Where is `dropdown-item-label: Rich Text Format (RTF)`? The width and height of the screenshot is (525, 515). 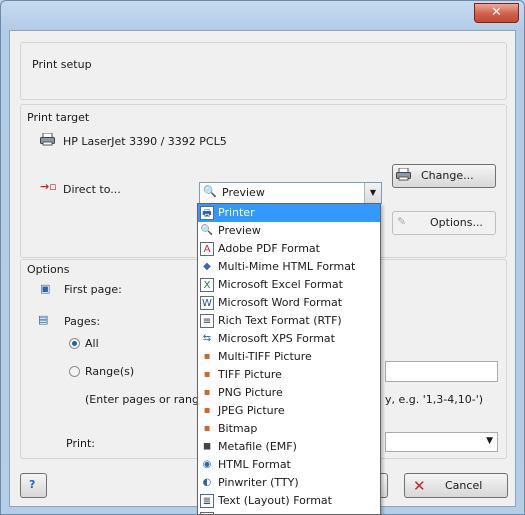
dropdown-item-label: Rich Text Format (RTF) is located at coordinates (280, 320).